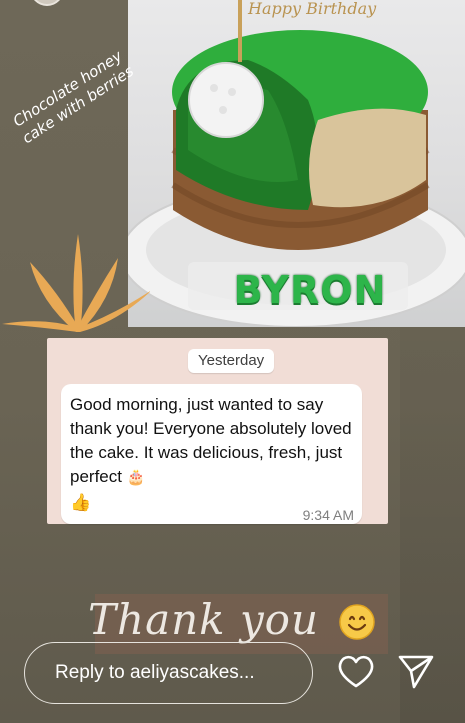 Image resolution: width=465 pixels, height=723 pixels. I want to click on avatar, so click(47, 3).